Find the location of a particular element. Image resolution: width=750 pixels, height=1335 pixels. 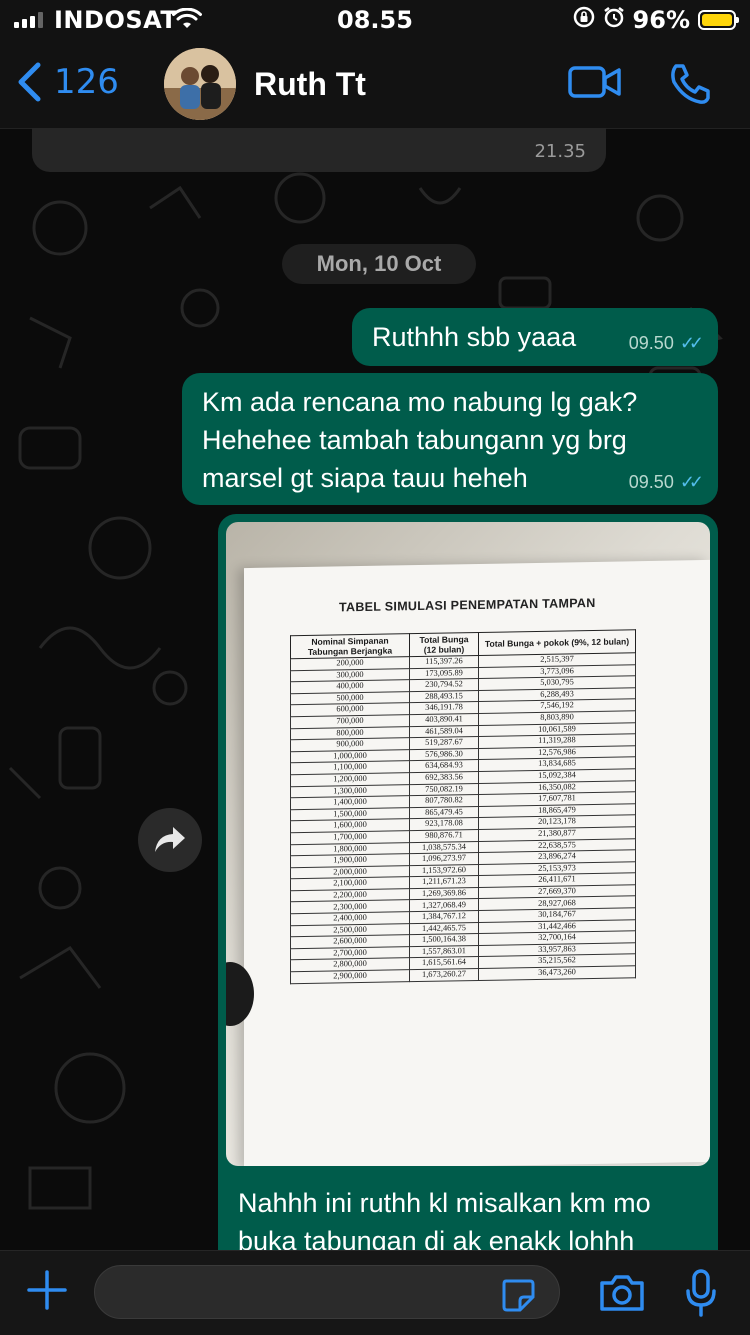

avatar is located at coordinates (200, 84).